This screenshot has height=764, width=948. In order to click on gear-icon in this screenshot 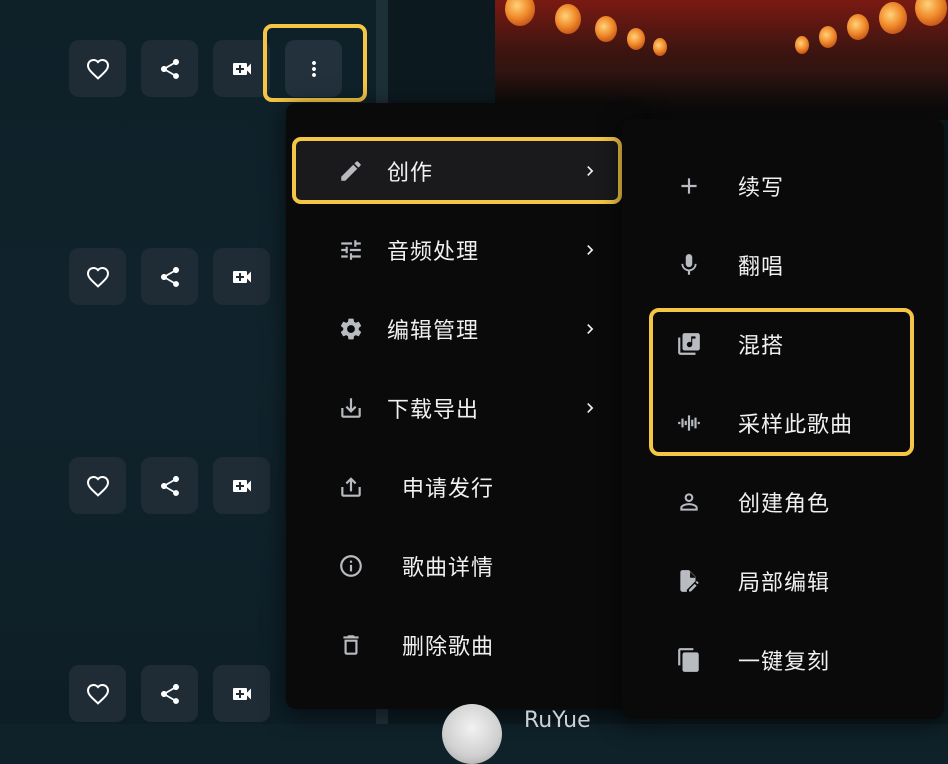, I will do `click(351, 329)`.